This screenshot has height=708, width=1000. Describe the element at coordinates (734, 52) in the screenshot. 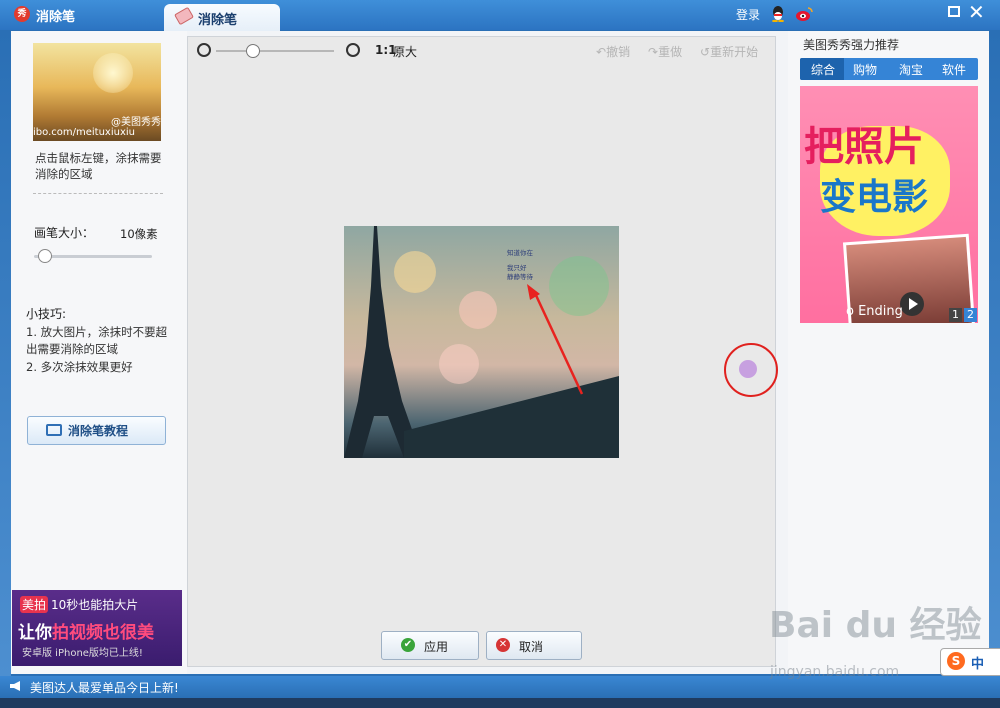

I see `restart-label: 重新开始` at that location.